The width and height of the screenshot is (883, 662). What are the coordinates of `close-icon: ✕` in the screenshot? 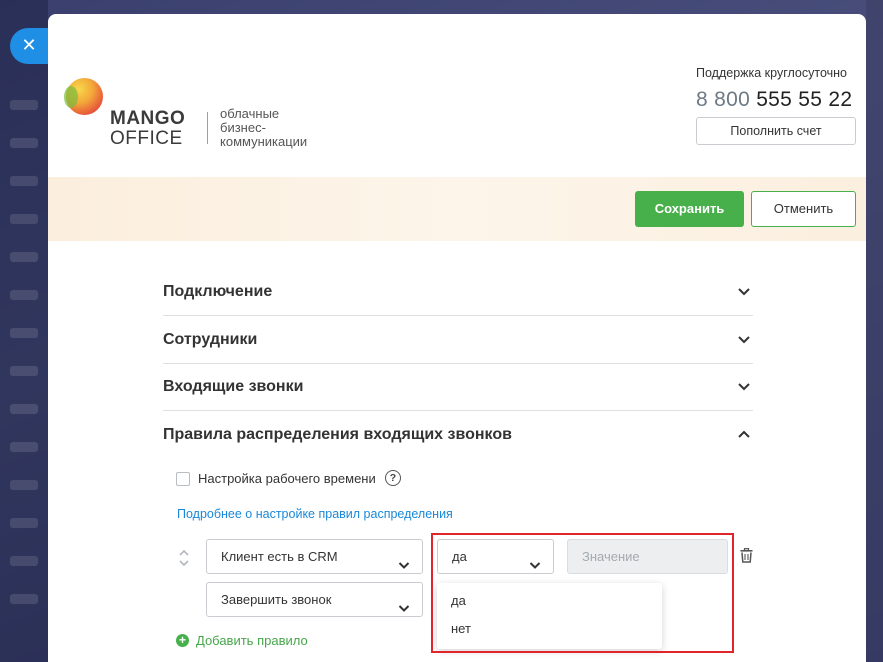 It's located at (29, 45).